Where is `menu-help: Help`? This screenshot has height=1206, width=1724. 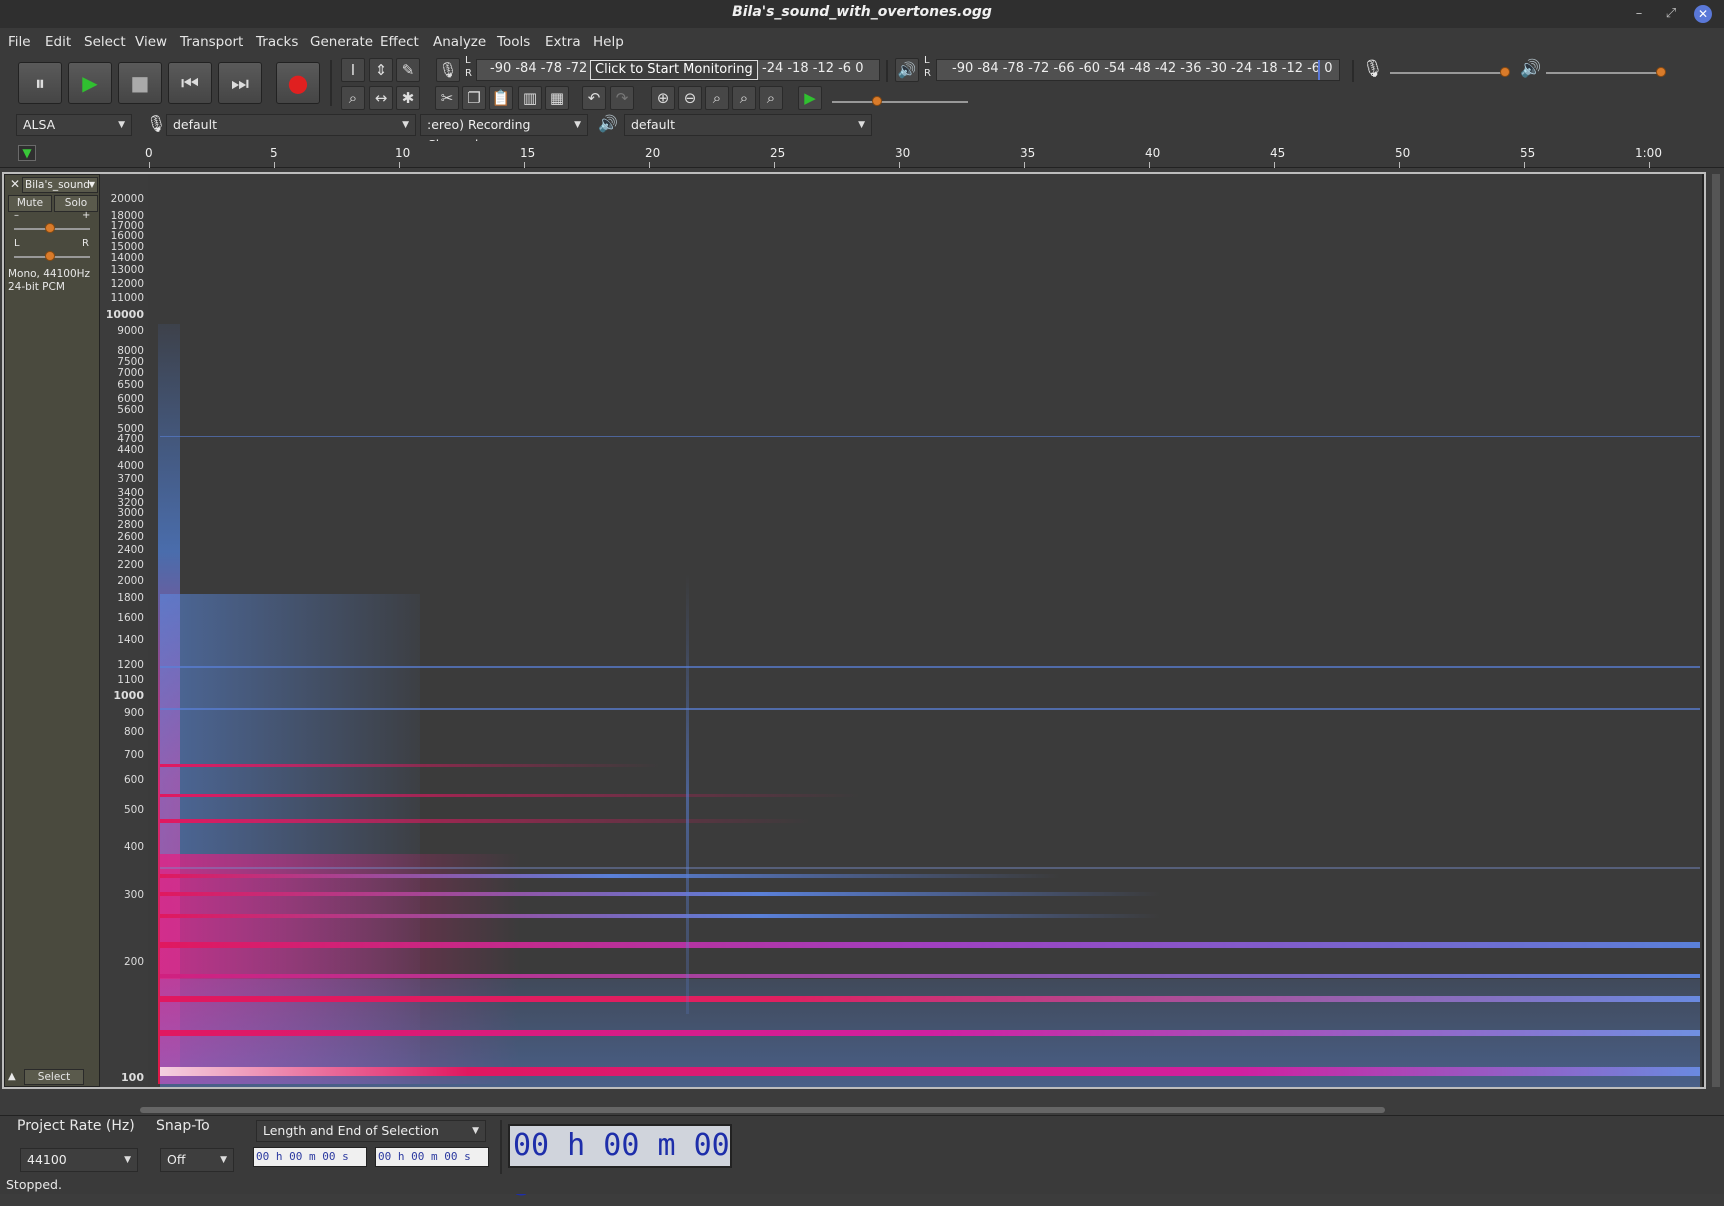
menu-help: Help is located at coordinates (608, 42).